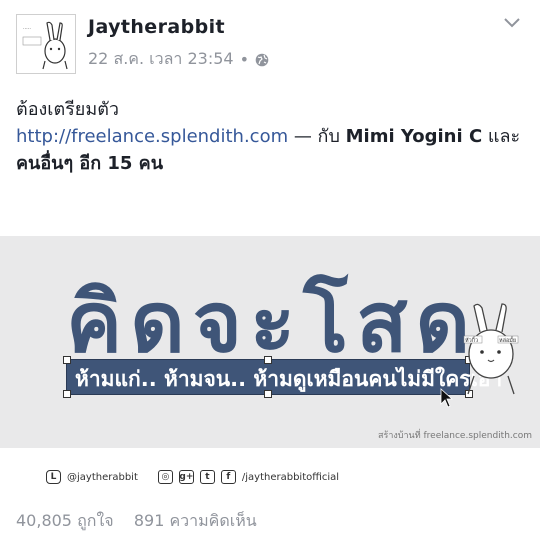  I want to click on line-icon: L, so click(53, 477).